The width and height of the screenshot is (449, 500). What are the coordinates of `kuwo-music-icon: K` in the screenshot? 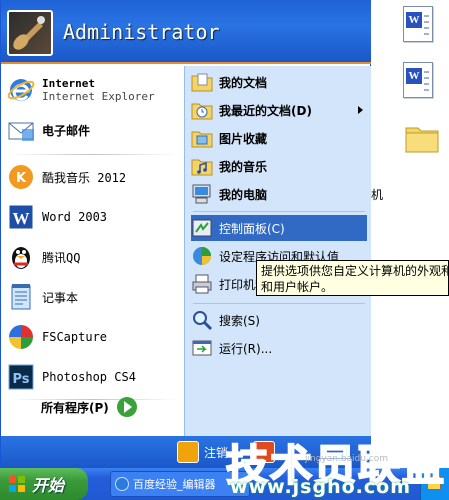 It's located at (21, 177).